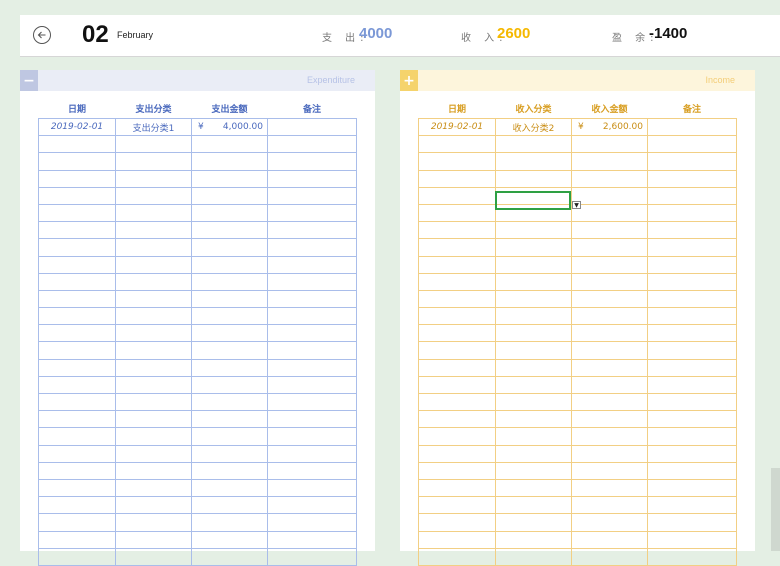 The image size is (780, 566). Describe the element at coordinates (533, 200) in the screenshot. I see `selected-category-cell` at that location.